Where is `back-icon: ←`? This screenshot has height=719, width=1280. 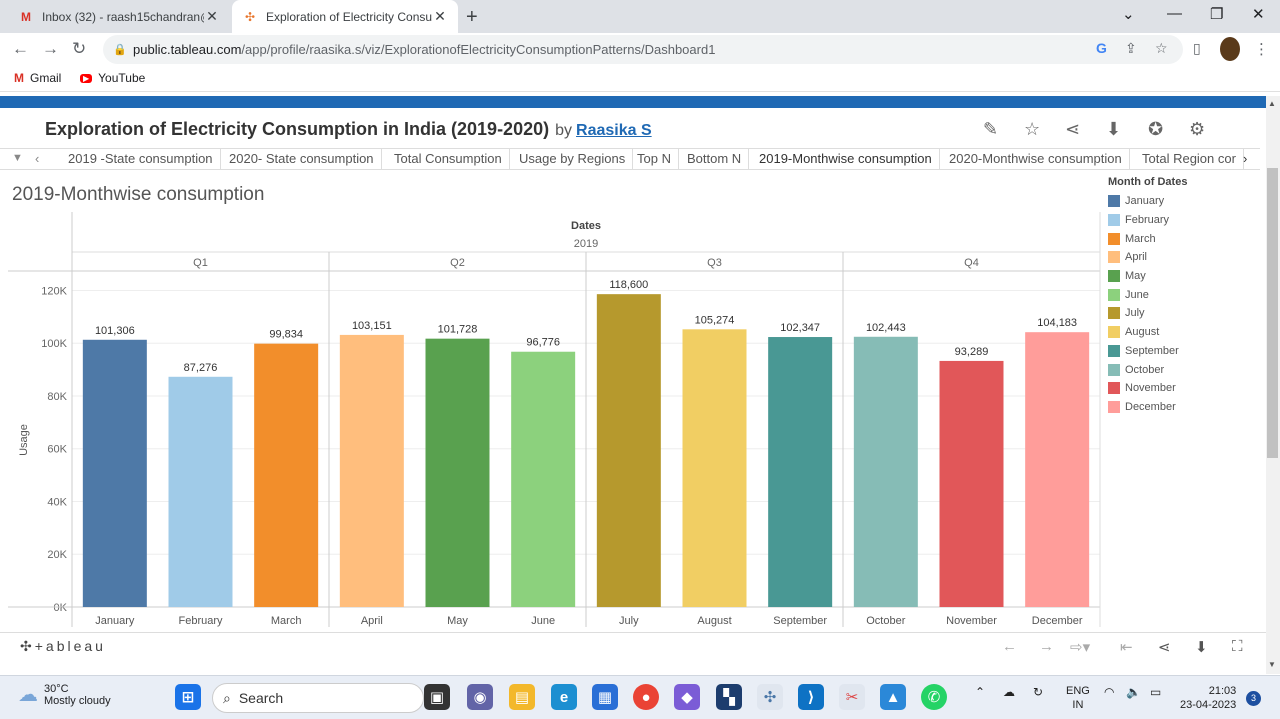
back-icon: ← is located at coordinates (20, 49).